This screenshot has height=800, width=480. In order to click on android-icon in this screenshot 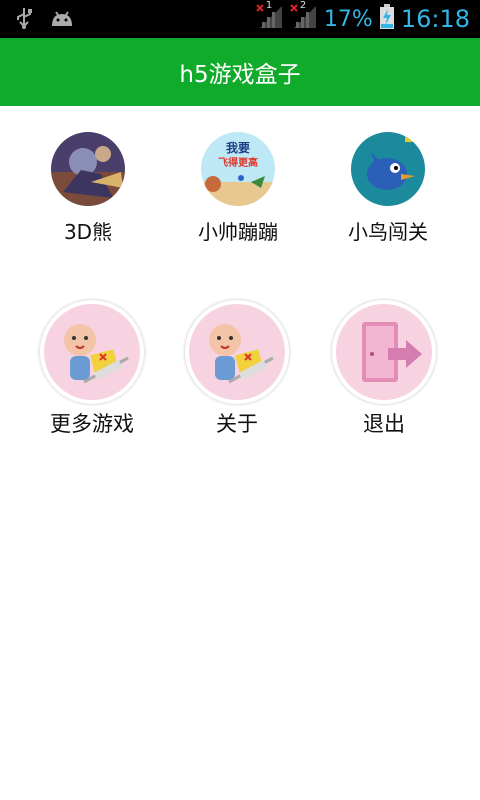, I will do `click(62, 20)`.